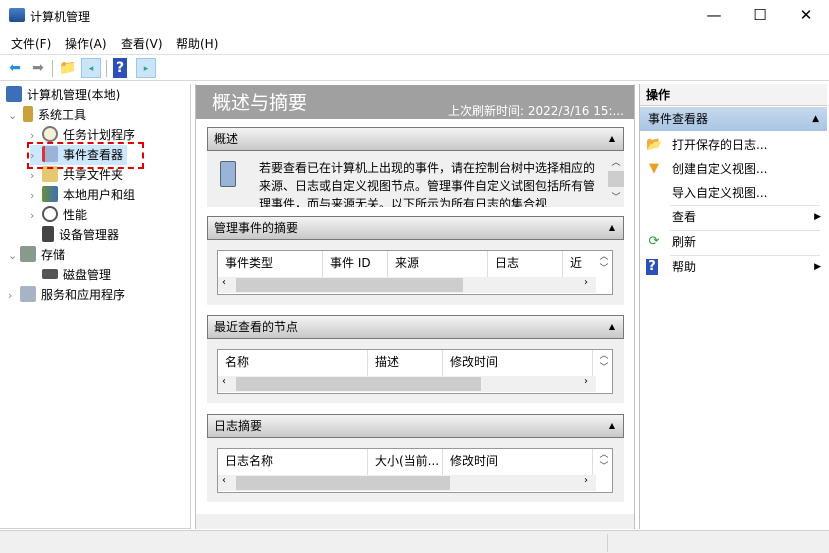  I want to click on recent-nodes-table: 名称 描述 修改时间 ︿ ﹀ ‹ ›, so click(415, 371).